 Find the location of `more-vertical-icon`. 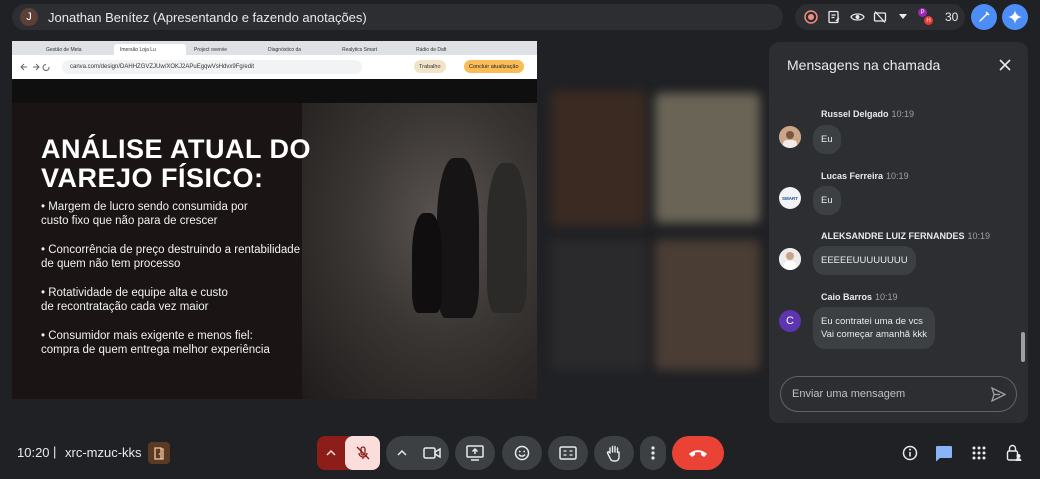

more-vertical-icon is located at coordinates (653, 453).